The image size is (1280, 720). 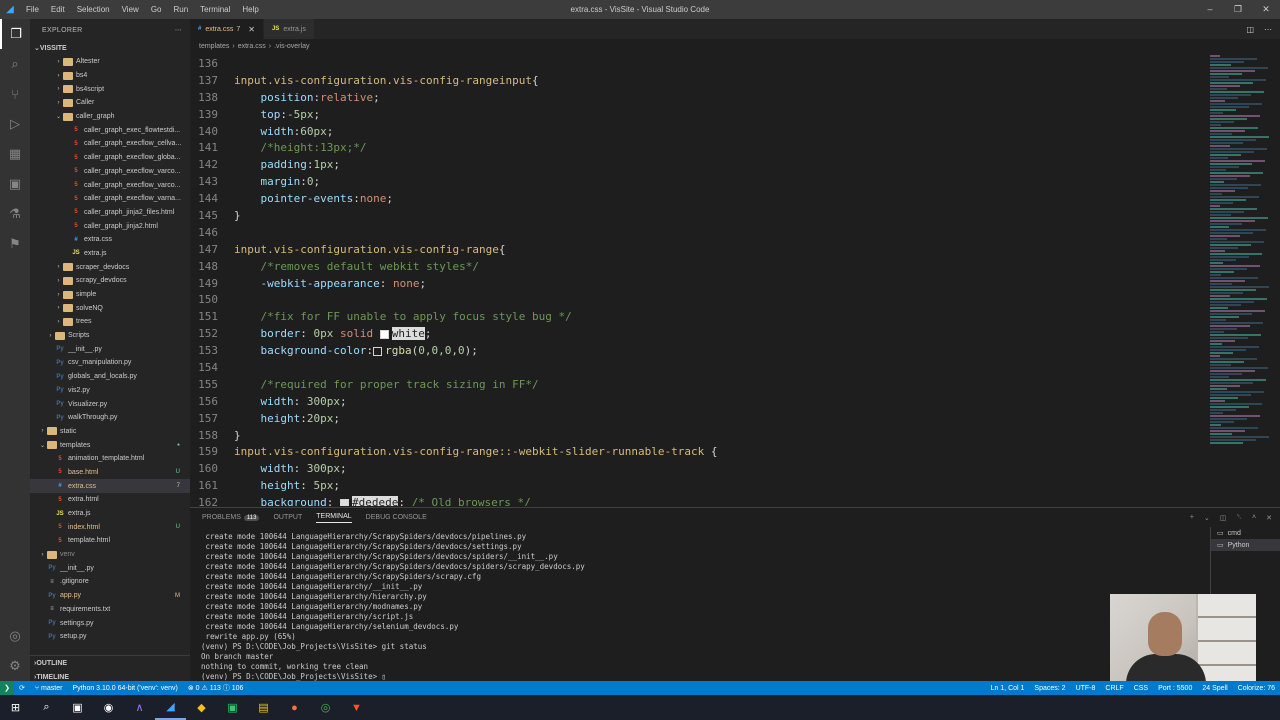 What do you see at coordinates (110, 637) in the screenshot?
I see `file-item: Py setup.py` at bounding box center [110, 637].